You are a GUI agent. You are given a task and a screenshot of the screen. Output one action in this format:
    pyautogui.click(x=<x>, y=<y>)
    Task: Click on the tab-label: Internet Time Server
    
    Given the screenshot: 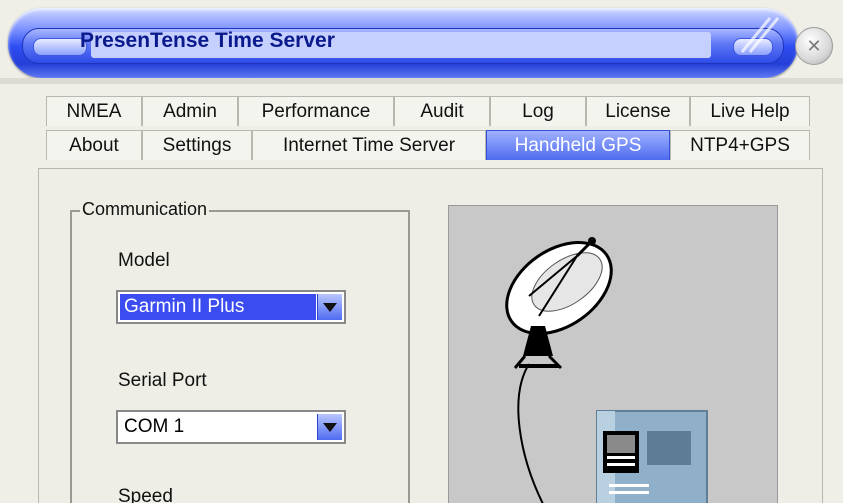 What is the action you would take?
    pyautogui.click(x=369, y=145)
    